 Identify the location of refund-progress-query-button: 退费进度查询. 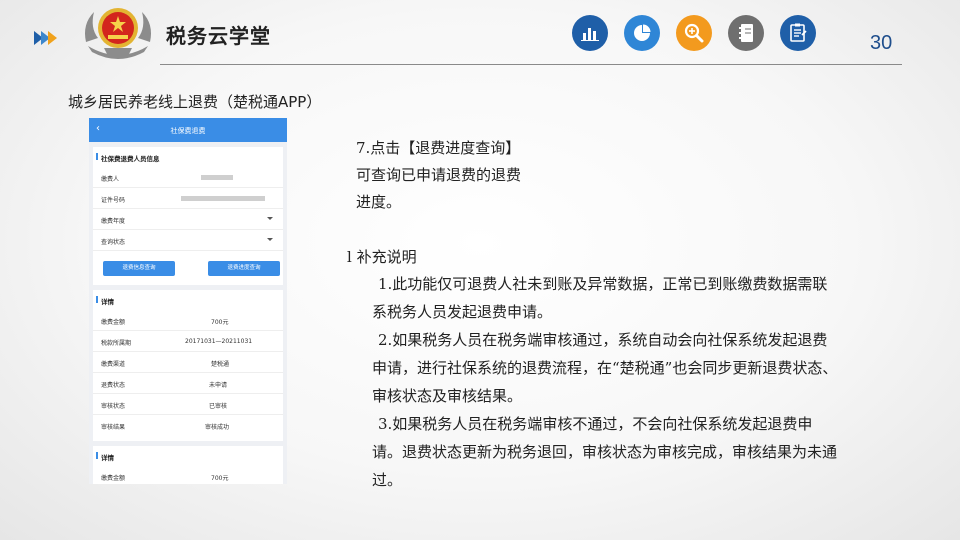
(244, 268).